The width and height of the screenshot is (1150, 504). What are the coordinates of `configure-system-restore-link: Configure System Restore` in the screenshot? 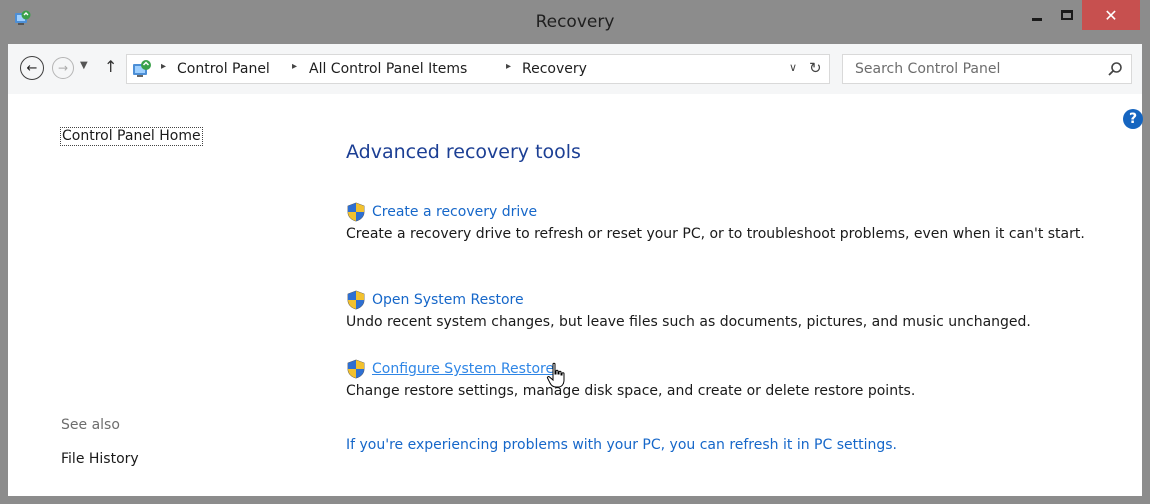 It's located at (736, 369).